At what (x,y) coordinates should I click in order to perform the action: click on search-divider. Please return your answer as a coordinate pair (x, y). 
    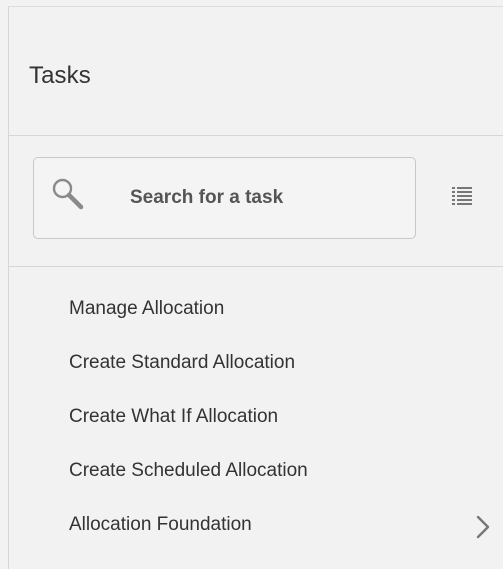
    Looking at the image, I should click on (256, 266).